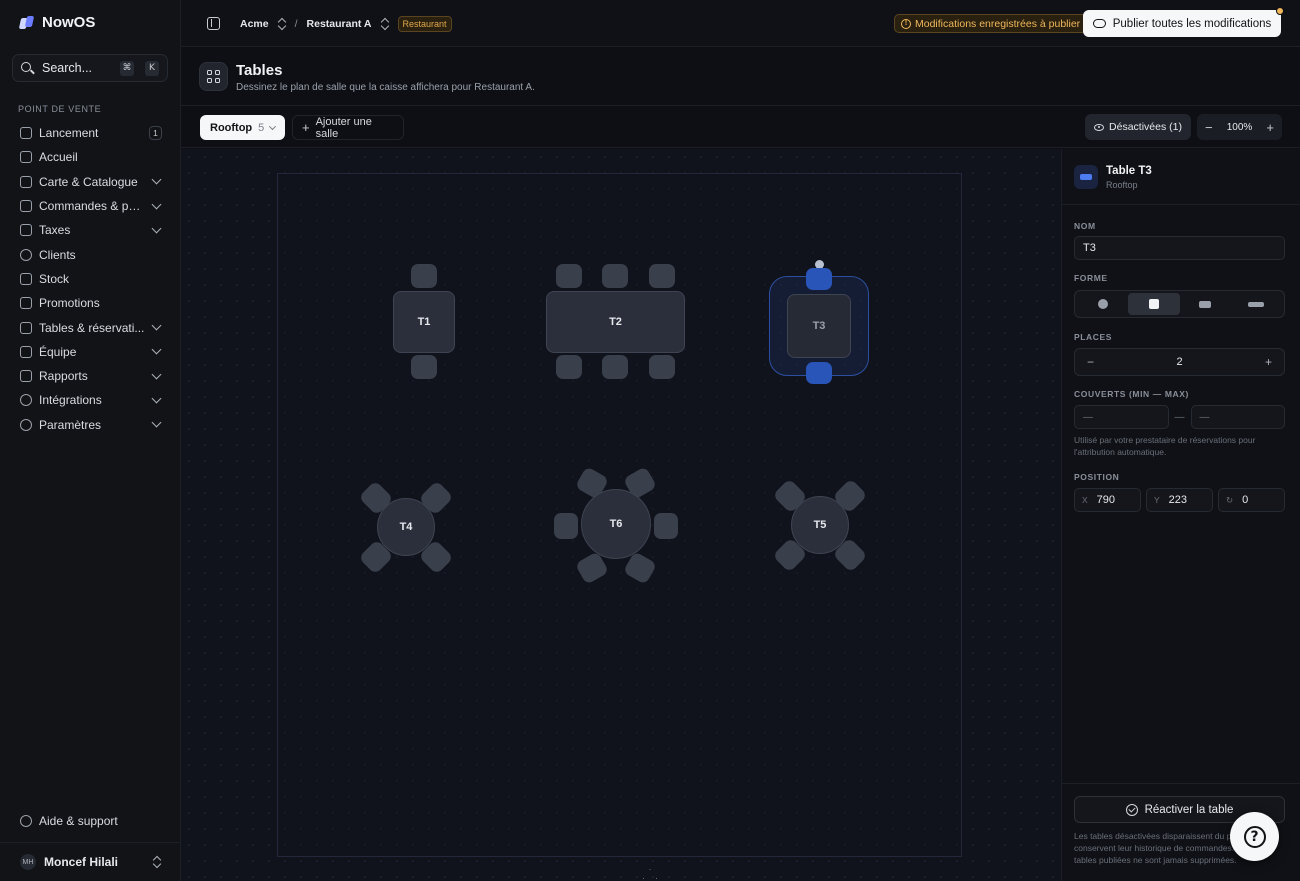  Describe the element at coordinates (69, 821) in the screenshot. I see `help-support-link: Aide & support` at that location.